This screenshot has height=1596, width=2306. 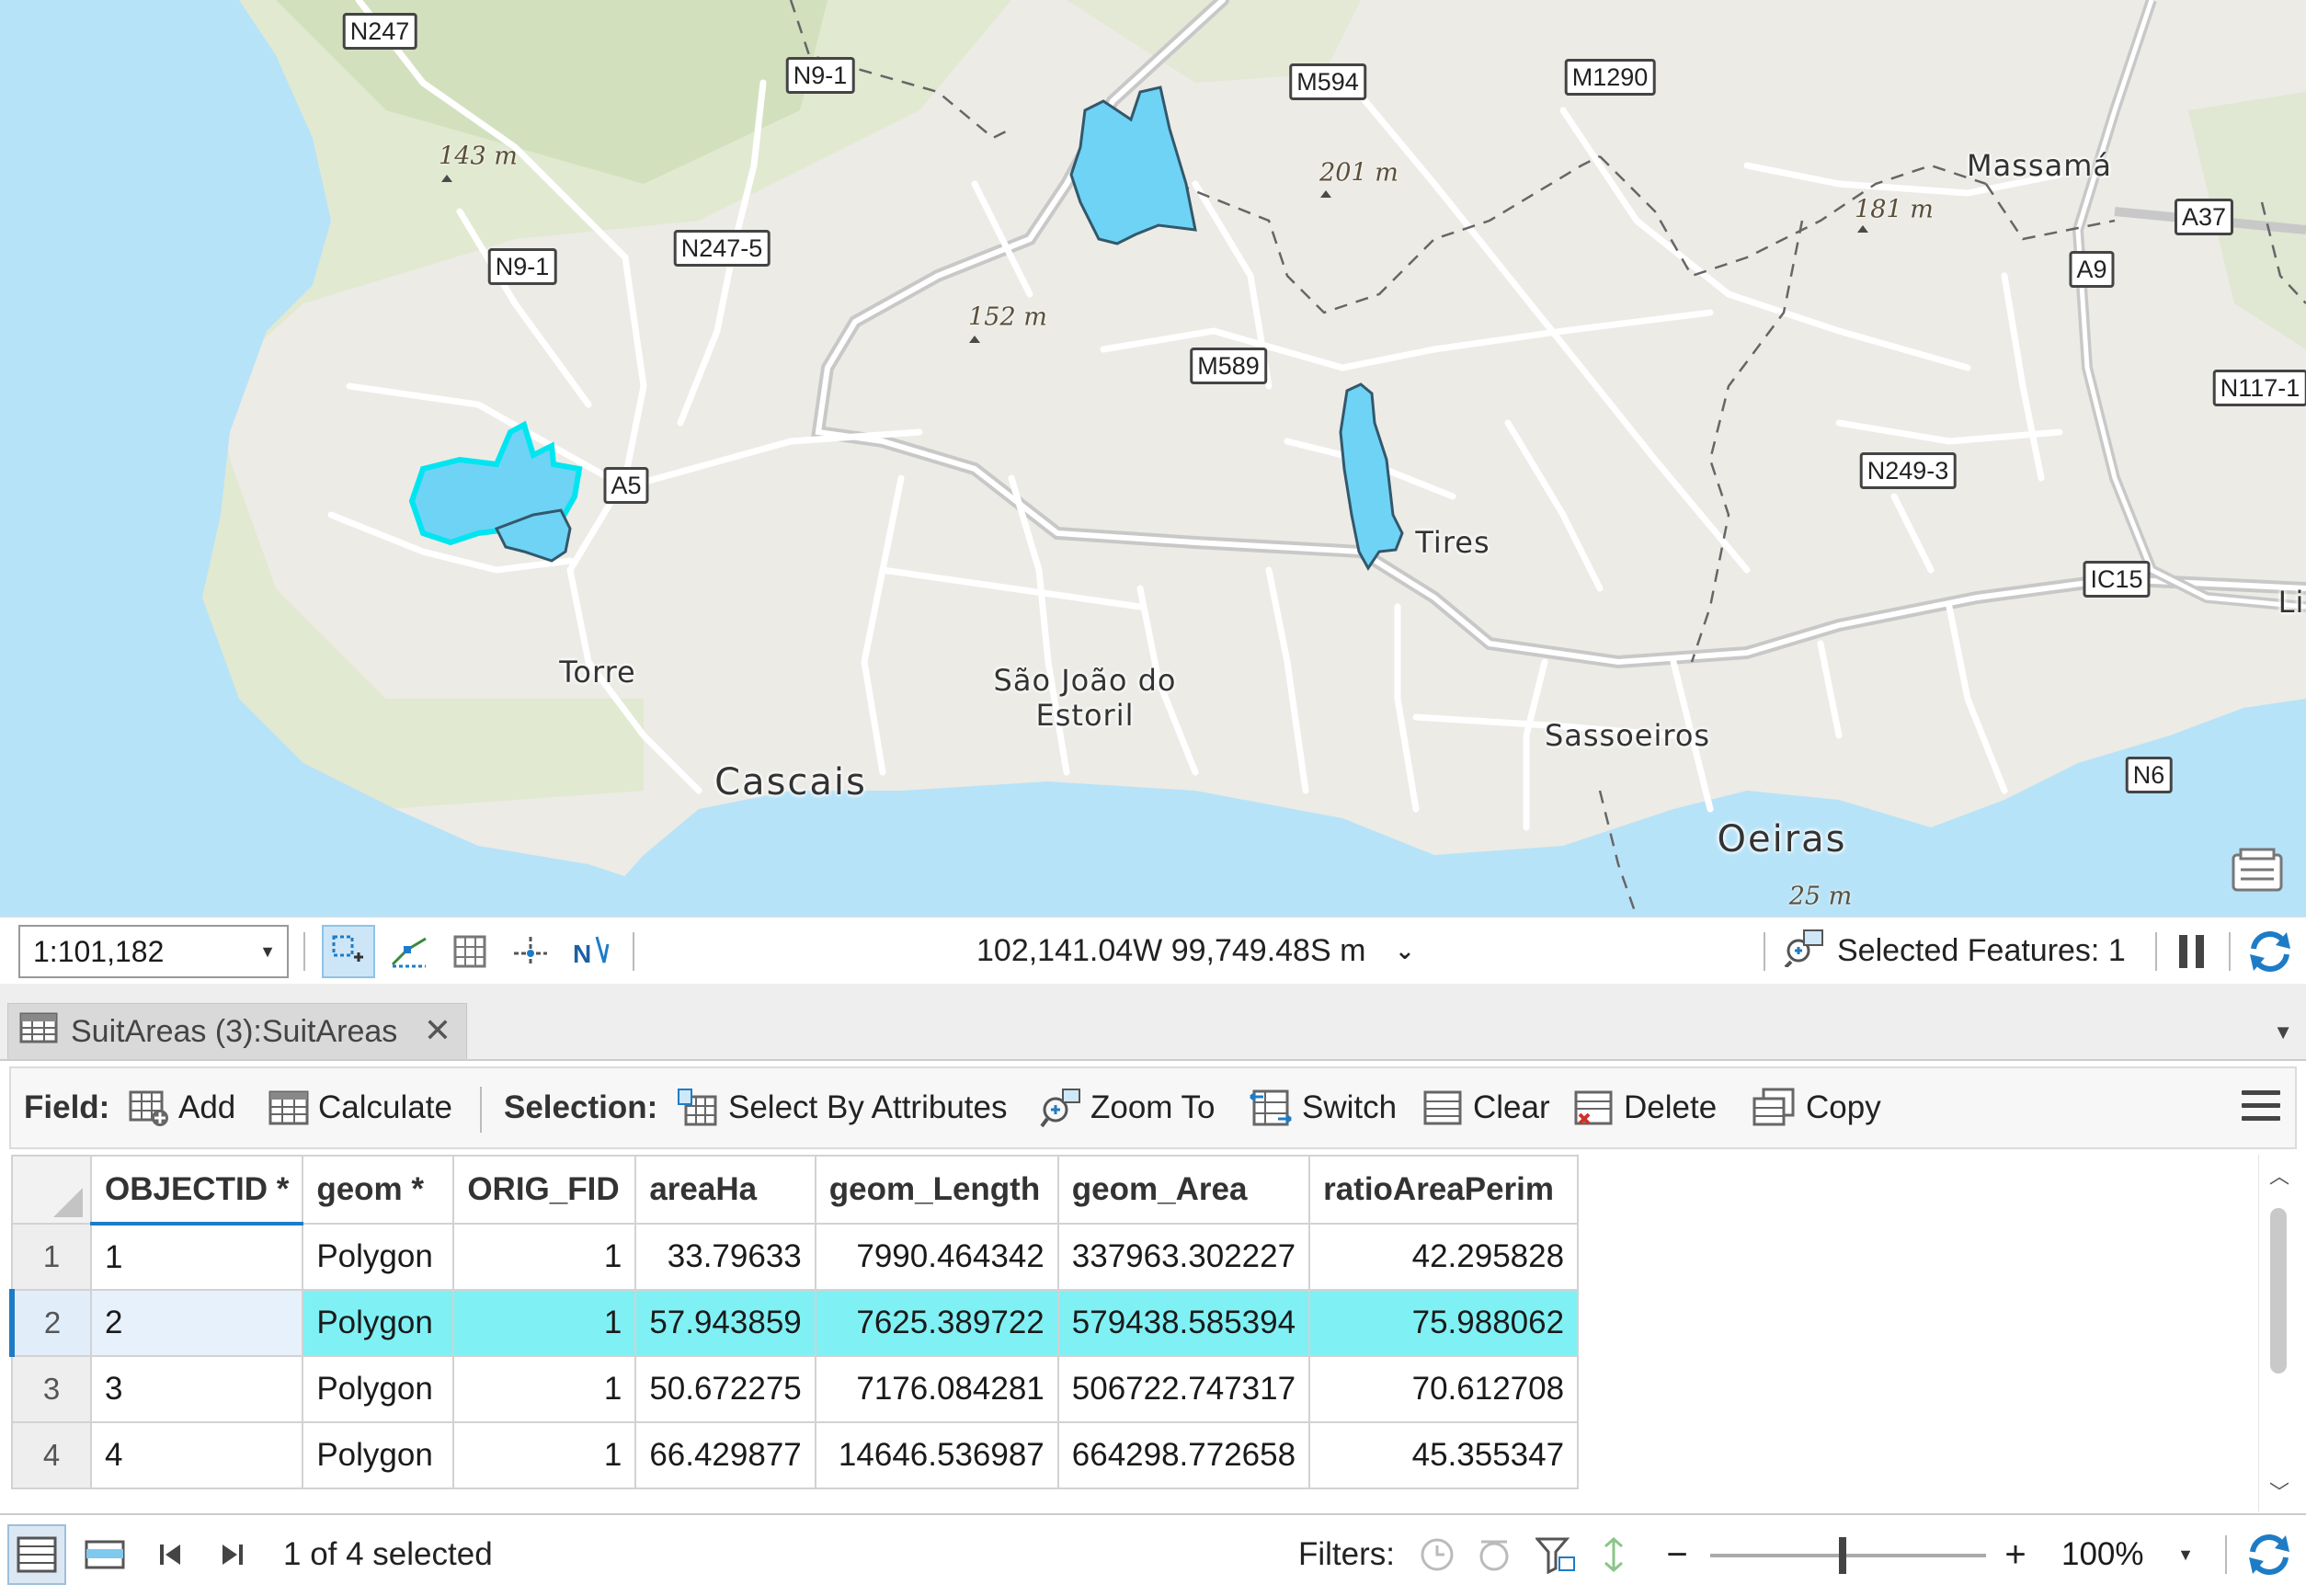 I want to click on column-header-geom-area: geom_Area, so click(x=1183, y=1190).